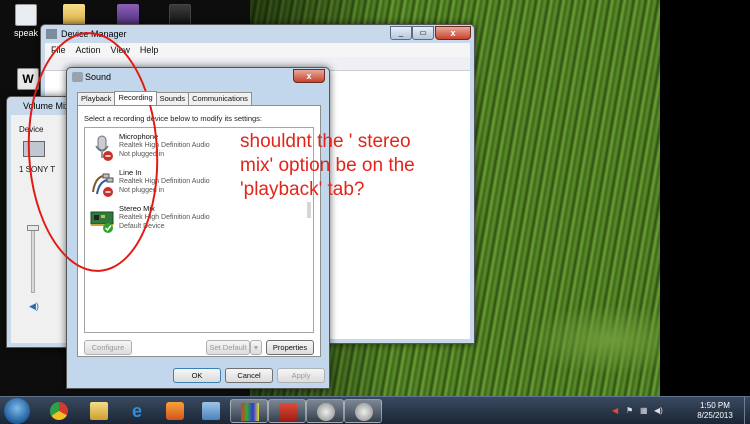 This screenshot has width=750, height=424. I want to click on paint-icon, so click(250, 412).